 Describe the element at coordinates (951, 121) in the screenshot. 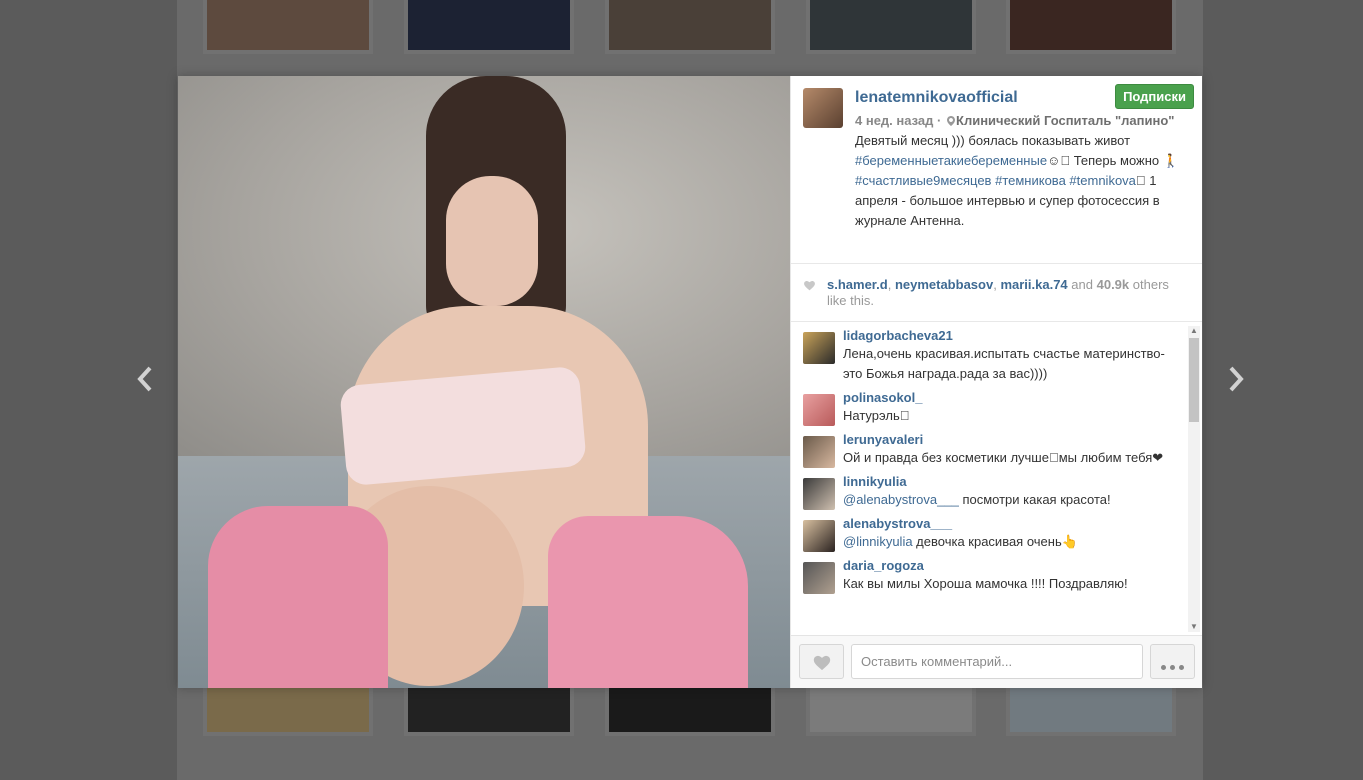

I see `location-pin-icon` at that location.